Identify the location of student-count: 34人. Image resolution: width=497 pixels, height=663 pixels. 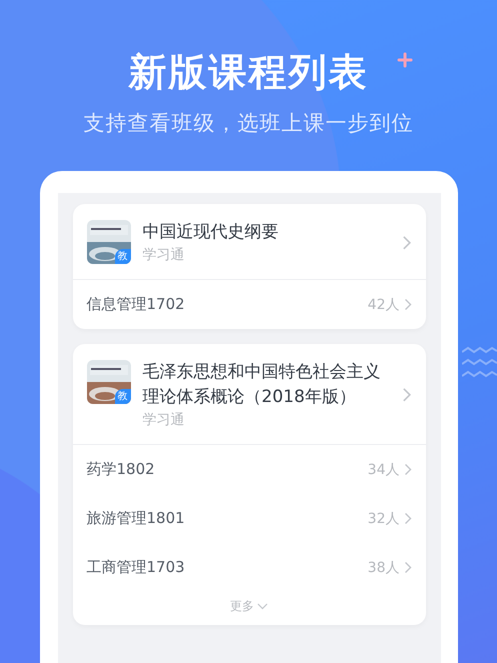
(384, 469).